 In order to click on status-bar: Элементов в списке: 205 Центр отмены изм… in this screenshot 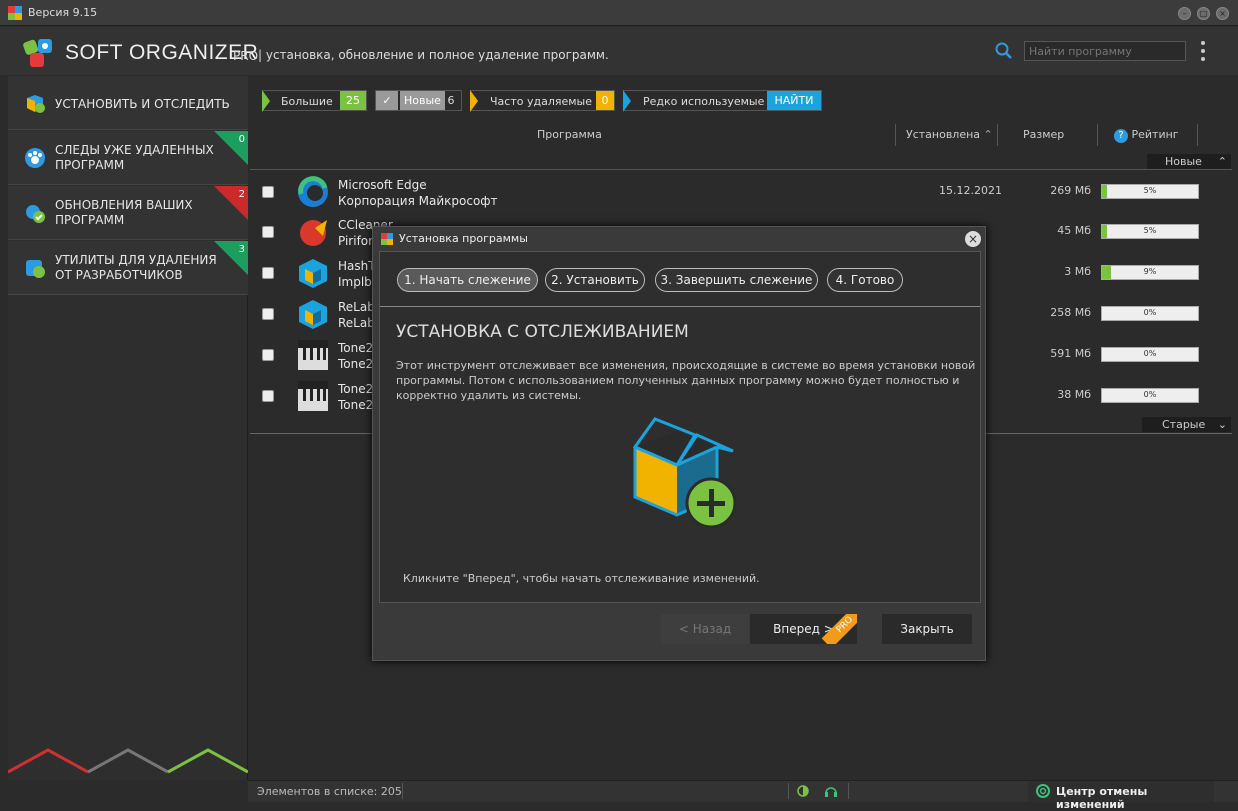, I will do `click(743, 795)`.